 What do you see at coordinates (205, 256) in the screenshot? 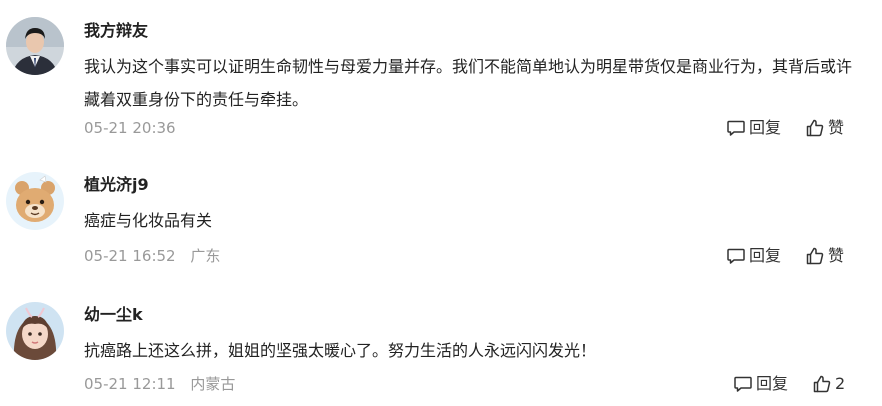
I see `location: 广东` at bounding box center [205, 256].